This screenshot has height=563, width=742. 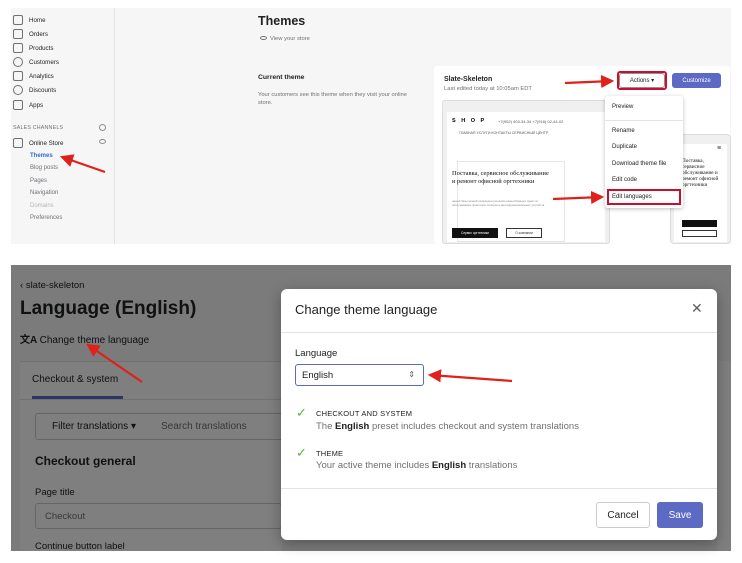 What do you see at coordinates (468, 79) in the screenshot?
I see `theme-name: Slate-Skeleton` at bounding box center [468, 79].